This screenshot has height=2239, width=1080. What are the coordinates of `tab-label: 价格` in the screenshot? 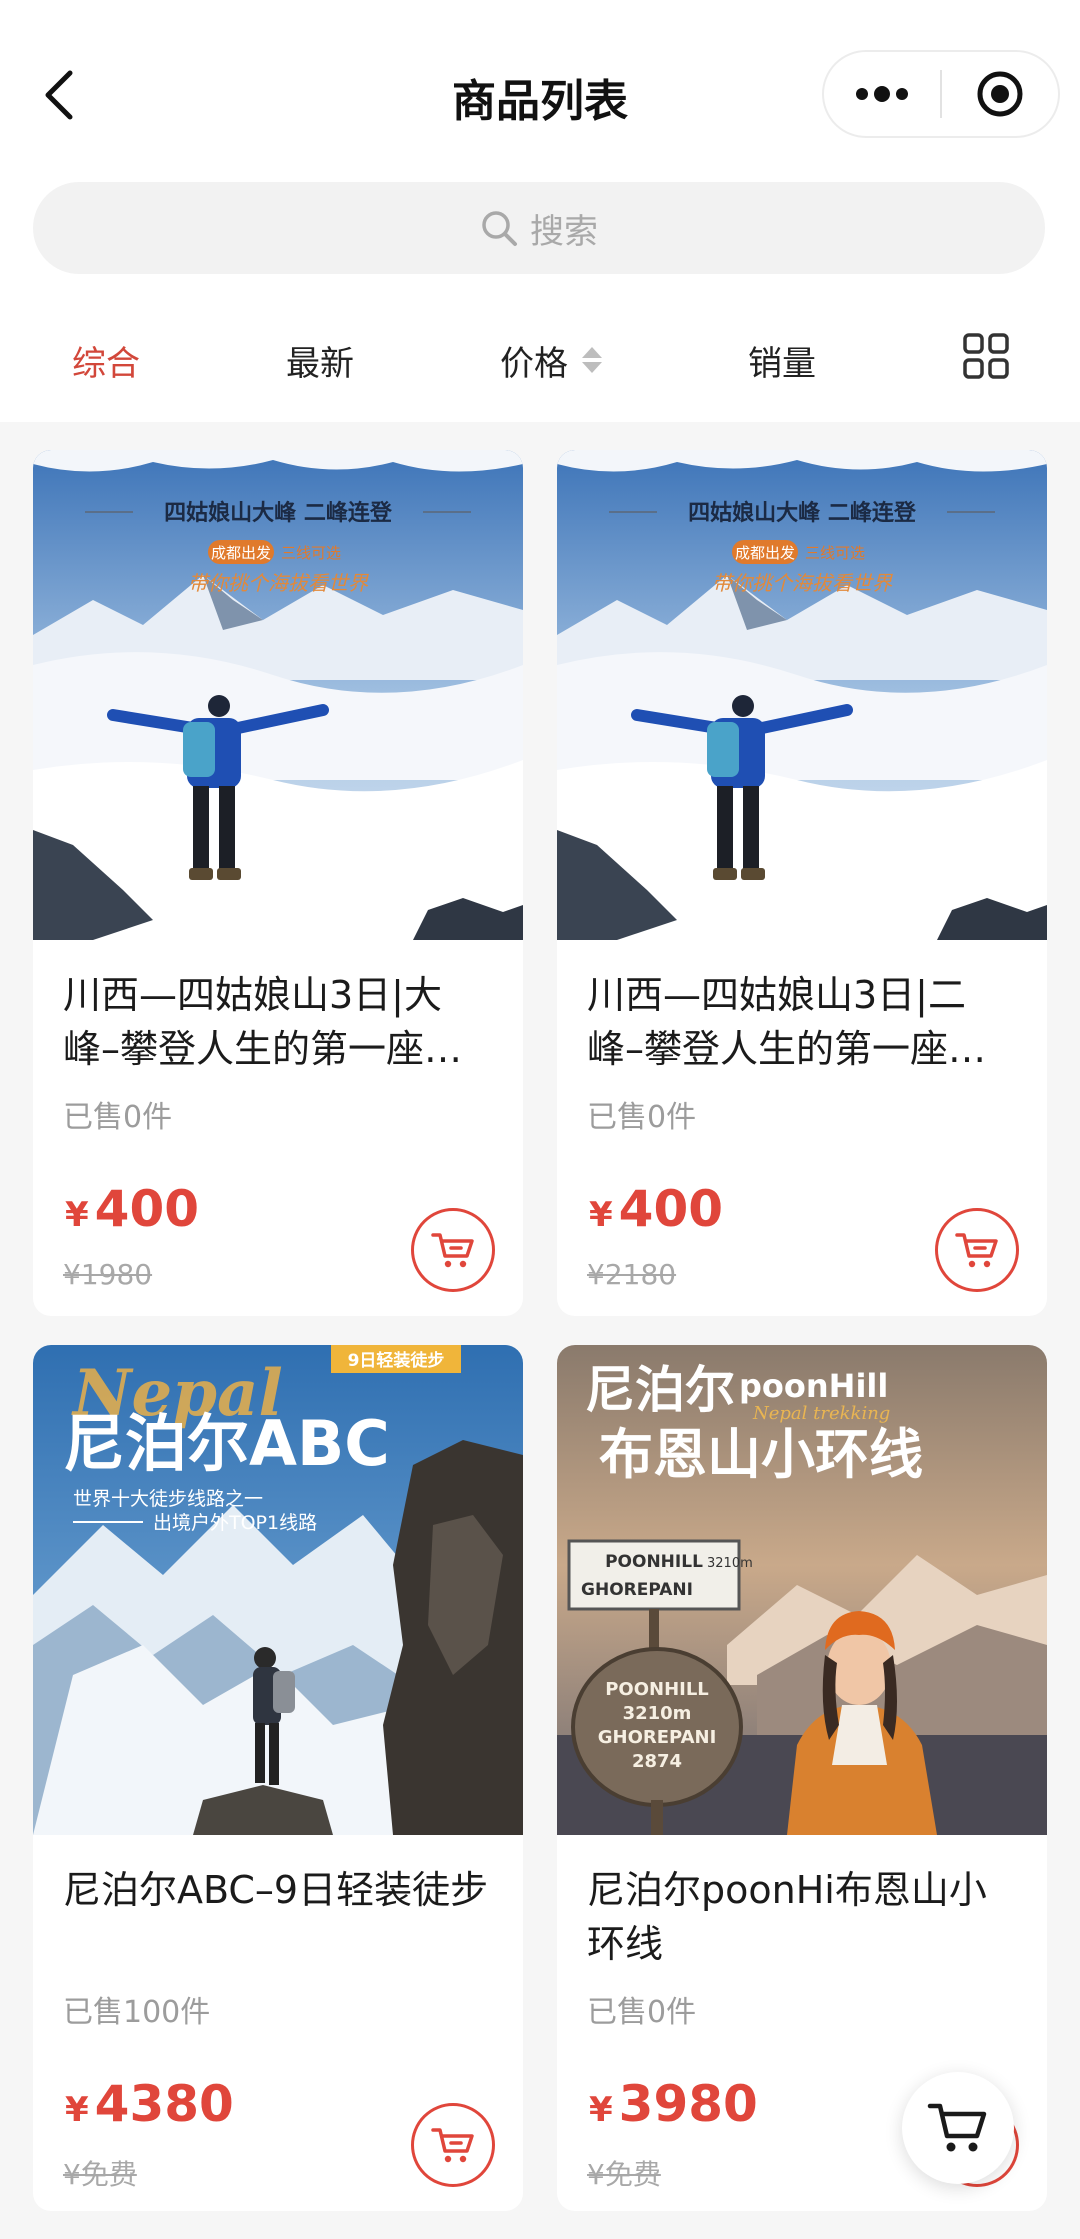 It's located at (534, 363).